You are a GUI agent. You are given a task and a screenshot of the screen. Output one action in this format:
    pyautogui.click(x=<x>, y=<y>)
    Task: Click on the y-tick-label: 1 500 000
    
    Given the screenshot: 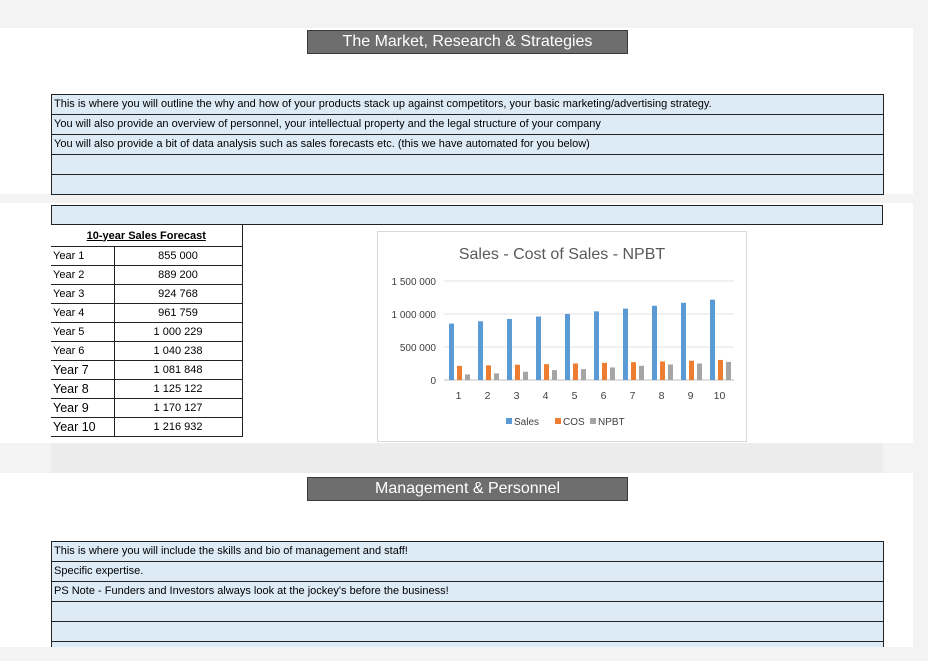 What is the action you would take?
    pyautogui.click(x=414, y=282)
    